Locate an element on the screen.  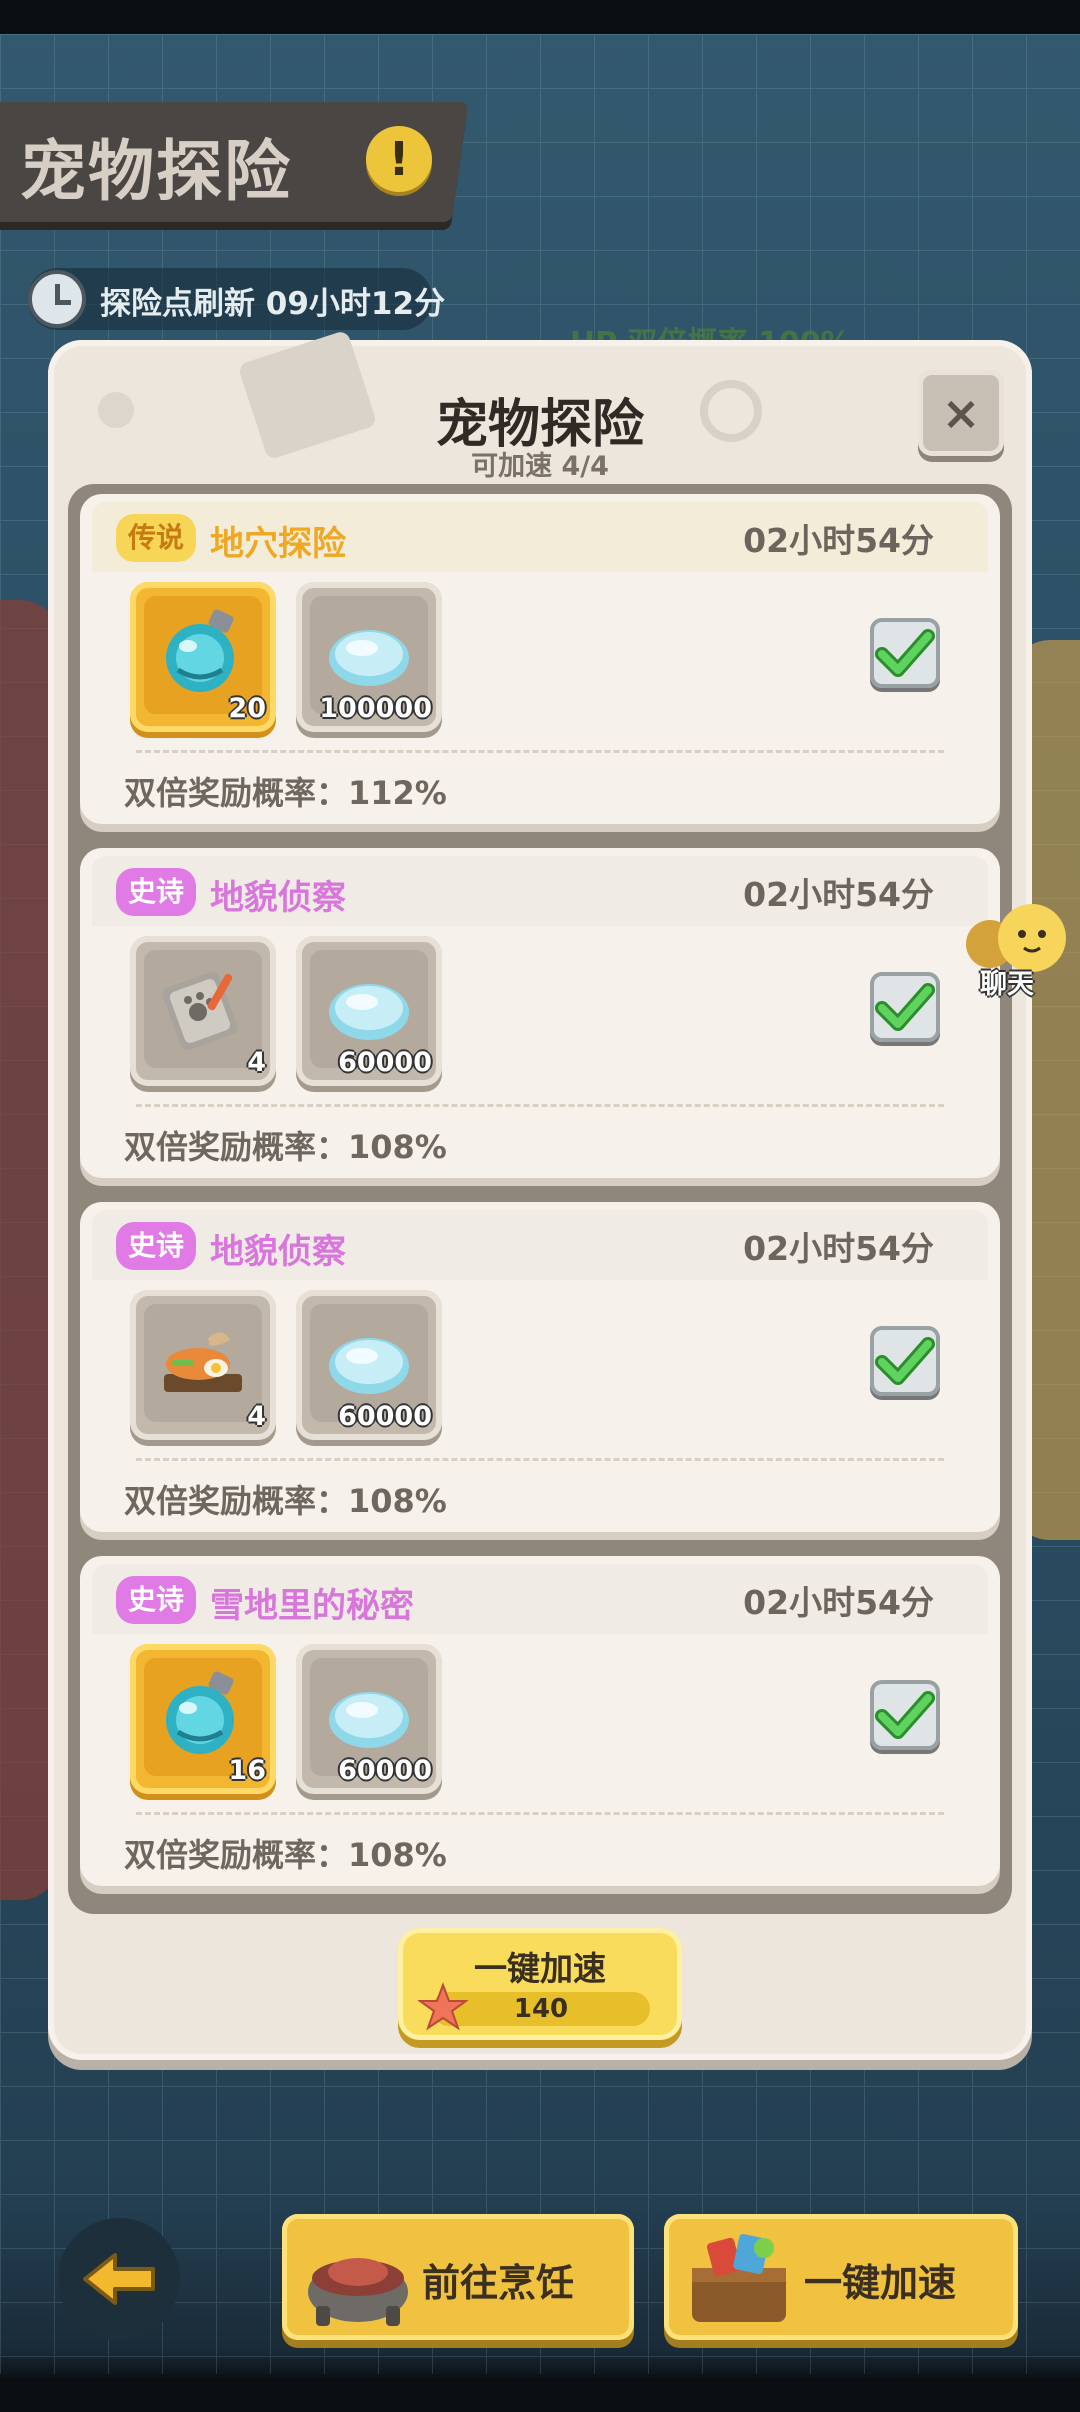
expedition-card: 史诗 雪地里的秘密 02小时54分 16 60000 双倍奖励概率：108% is located at coordinates (540, 1721).